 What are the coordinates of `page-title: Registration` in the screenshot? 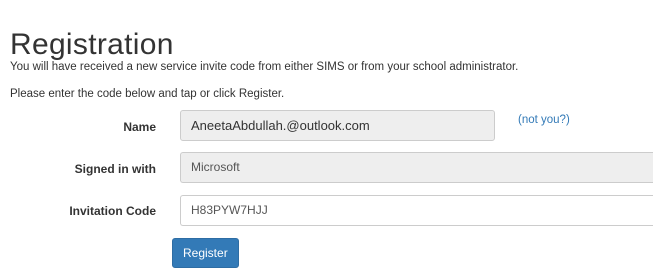 It's located at (92, 45).